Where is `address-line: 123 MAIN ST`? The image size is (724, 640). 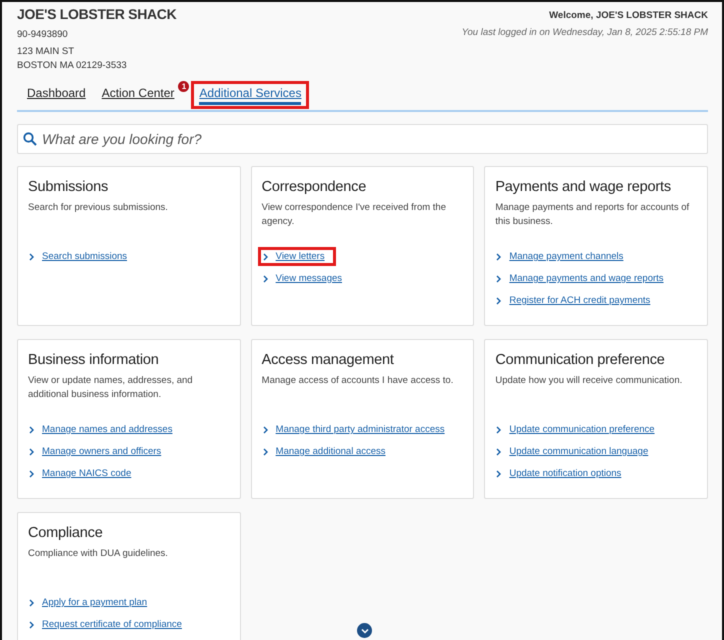 address-line: 123 MAIN ST is located at coordinates (46, 52).